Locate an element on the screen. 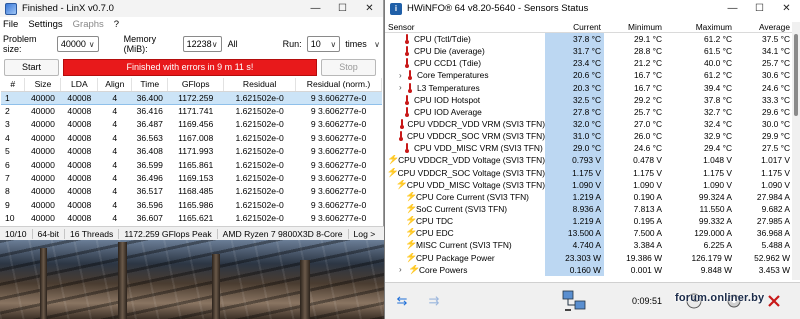 The height and width of the screenshot is (319, 800). run-count-select: 10 ∨ is located at coordinates (323, 44).